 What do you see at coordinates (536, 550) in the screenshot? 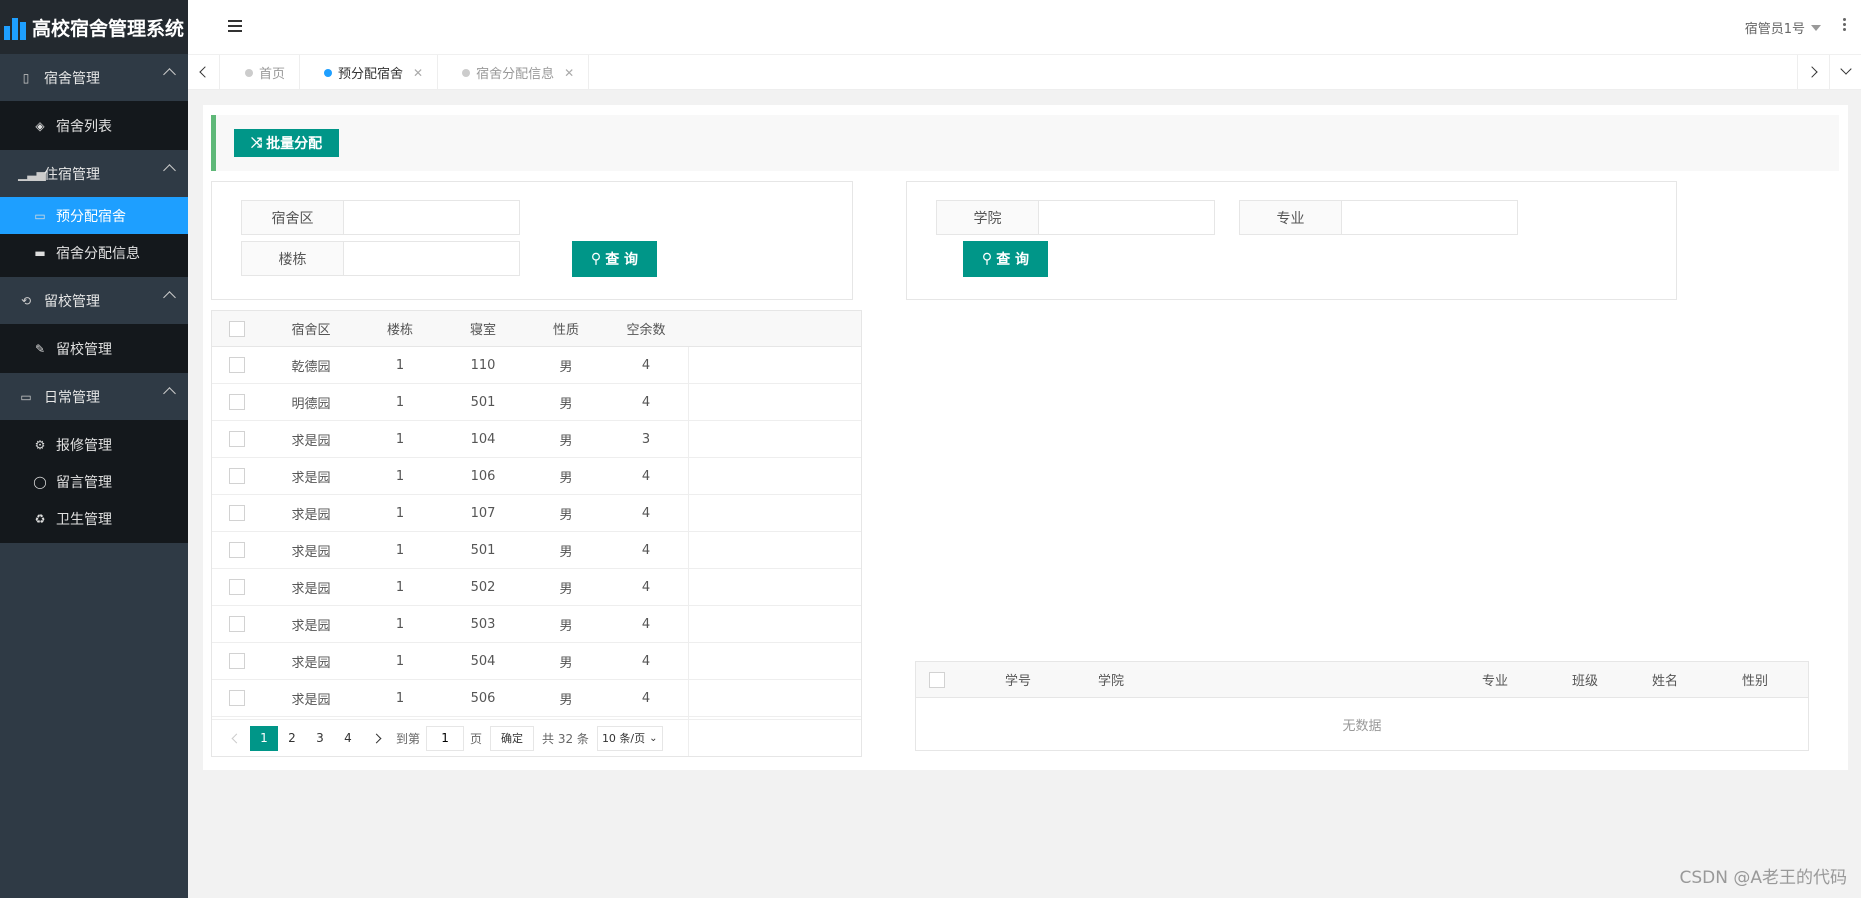
I see `table-row: 求是园 1 501 男 4` at bounding box center [536, 550].